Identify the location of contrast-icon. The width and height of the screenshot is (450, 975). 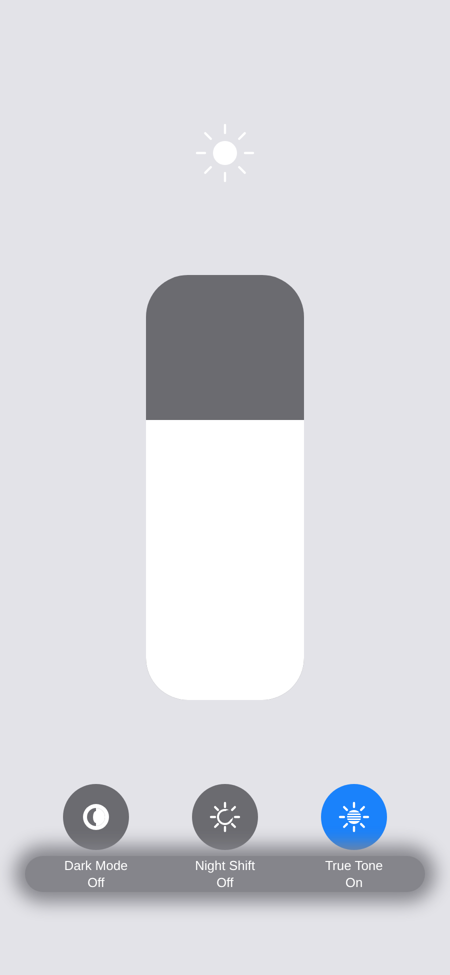
(96, 817).